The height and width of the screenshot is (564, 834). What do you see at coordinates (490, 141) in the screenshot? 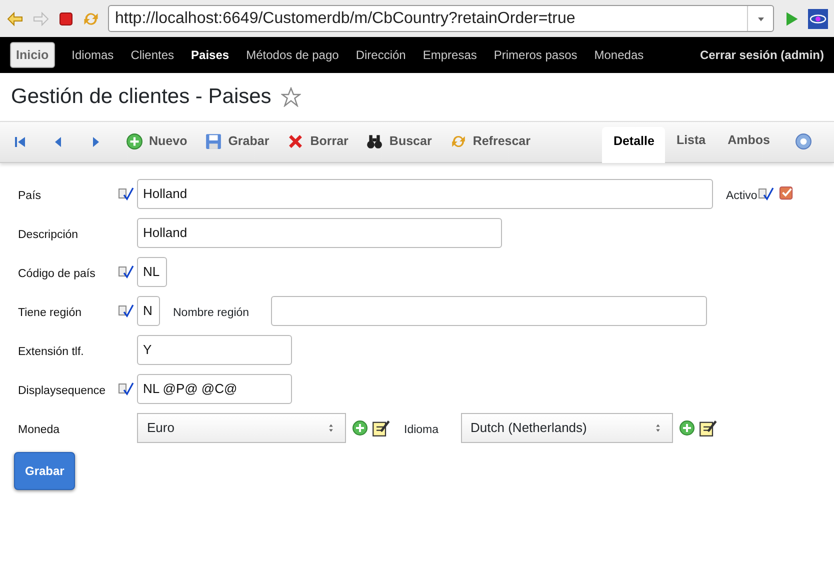
I see `toolbar-button: Refrescar` at bounding box center [490, 141].